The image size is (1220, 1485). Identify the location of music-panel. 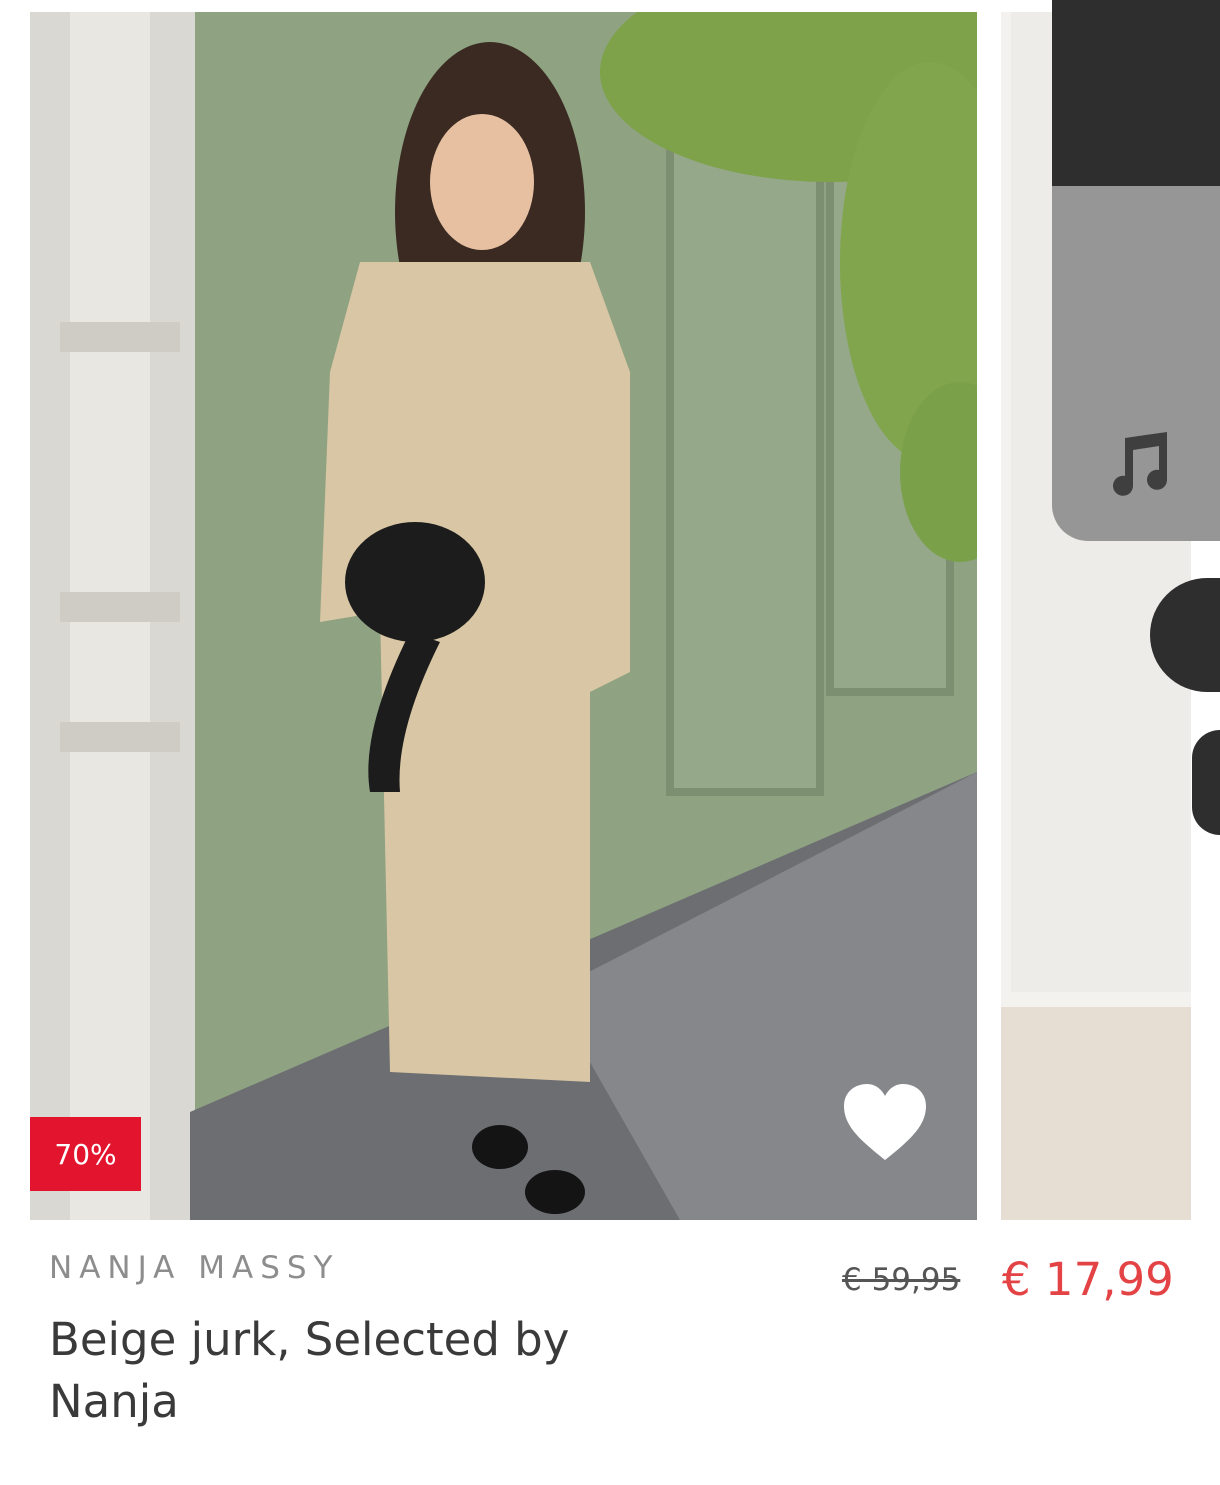
(1136, 270).